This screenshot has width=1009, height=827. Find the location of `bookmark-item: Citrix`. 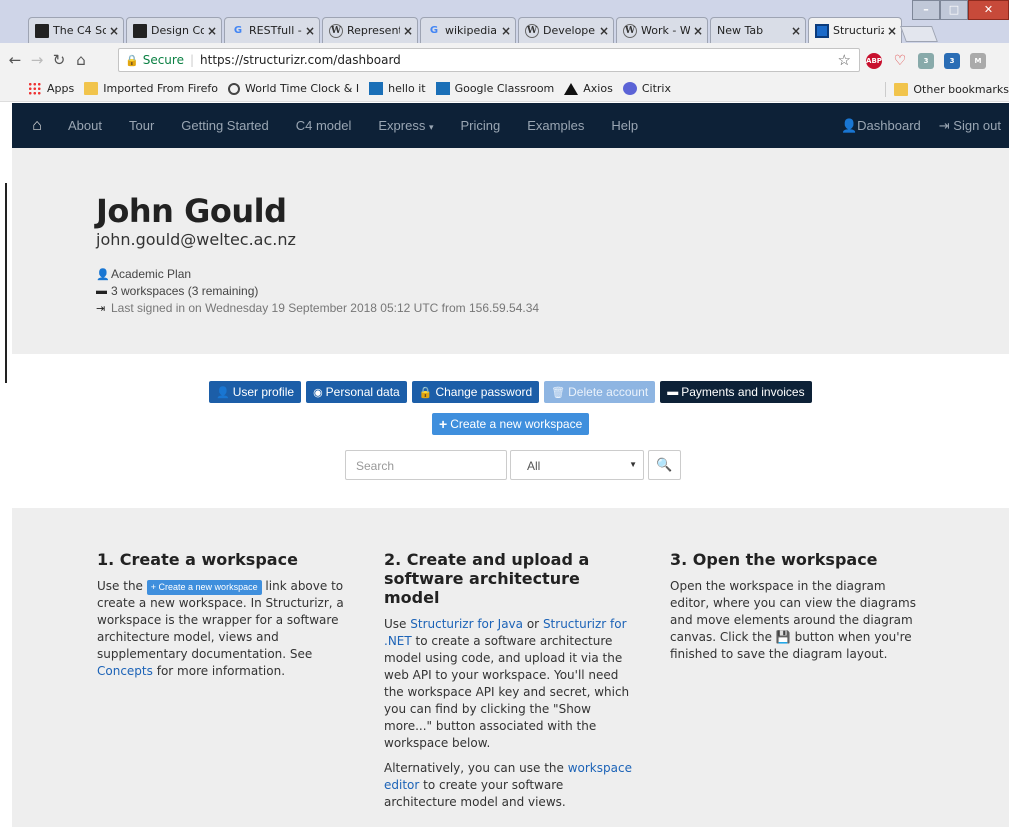

bookmark-item: Citrix is located at coordinates (646, 88).